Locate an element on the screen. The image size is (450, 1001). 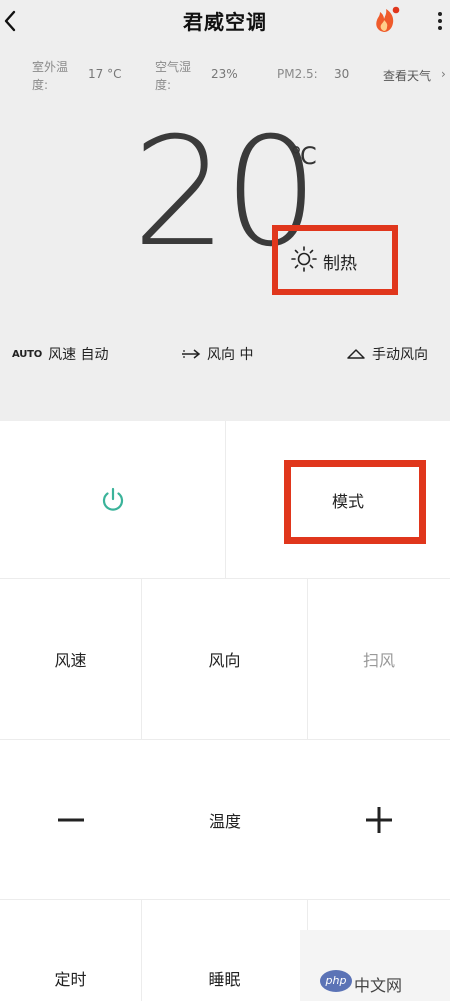
timer-button: 定时 is located at coordinates (71, 950).